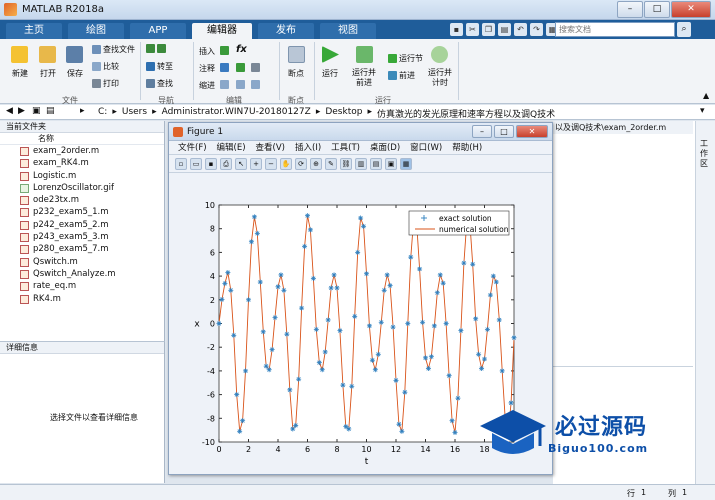 Image resolution: width=715 pixels, height=500 pixels. What do you see at coordinates (657, 9) in the screenshot?
I see `maximize-button: □` at bounding box center [657, 9].